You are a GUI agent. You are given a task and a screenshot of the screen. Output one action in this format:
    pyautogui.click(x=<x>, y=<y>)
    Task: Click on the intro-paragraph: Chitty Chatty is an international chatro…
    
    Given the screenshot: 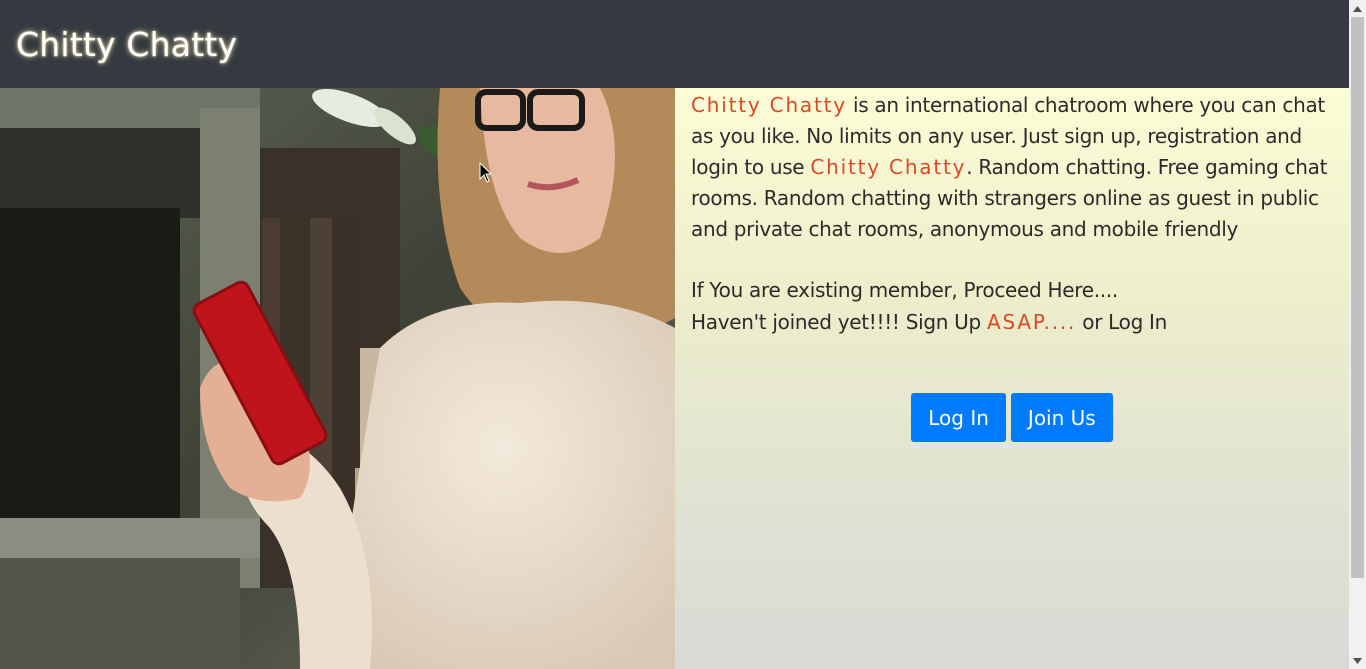 What is the action you would take?
    pyautogui.click(x=1009, y=167)
    